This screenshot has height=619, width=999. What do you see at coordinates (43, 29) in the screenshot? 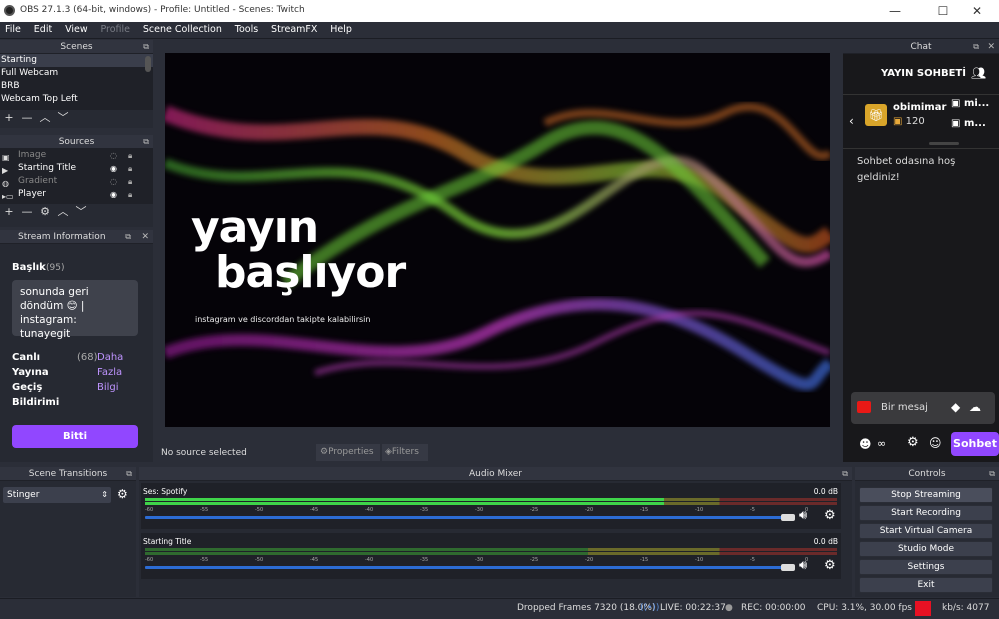
I see `menu-edit: Edit` at bounding box center [43, 29].